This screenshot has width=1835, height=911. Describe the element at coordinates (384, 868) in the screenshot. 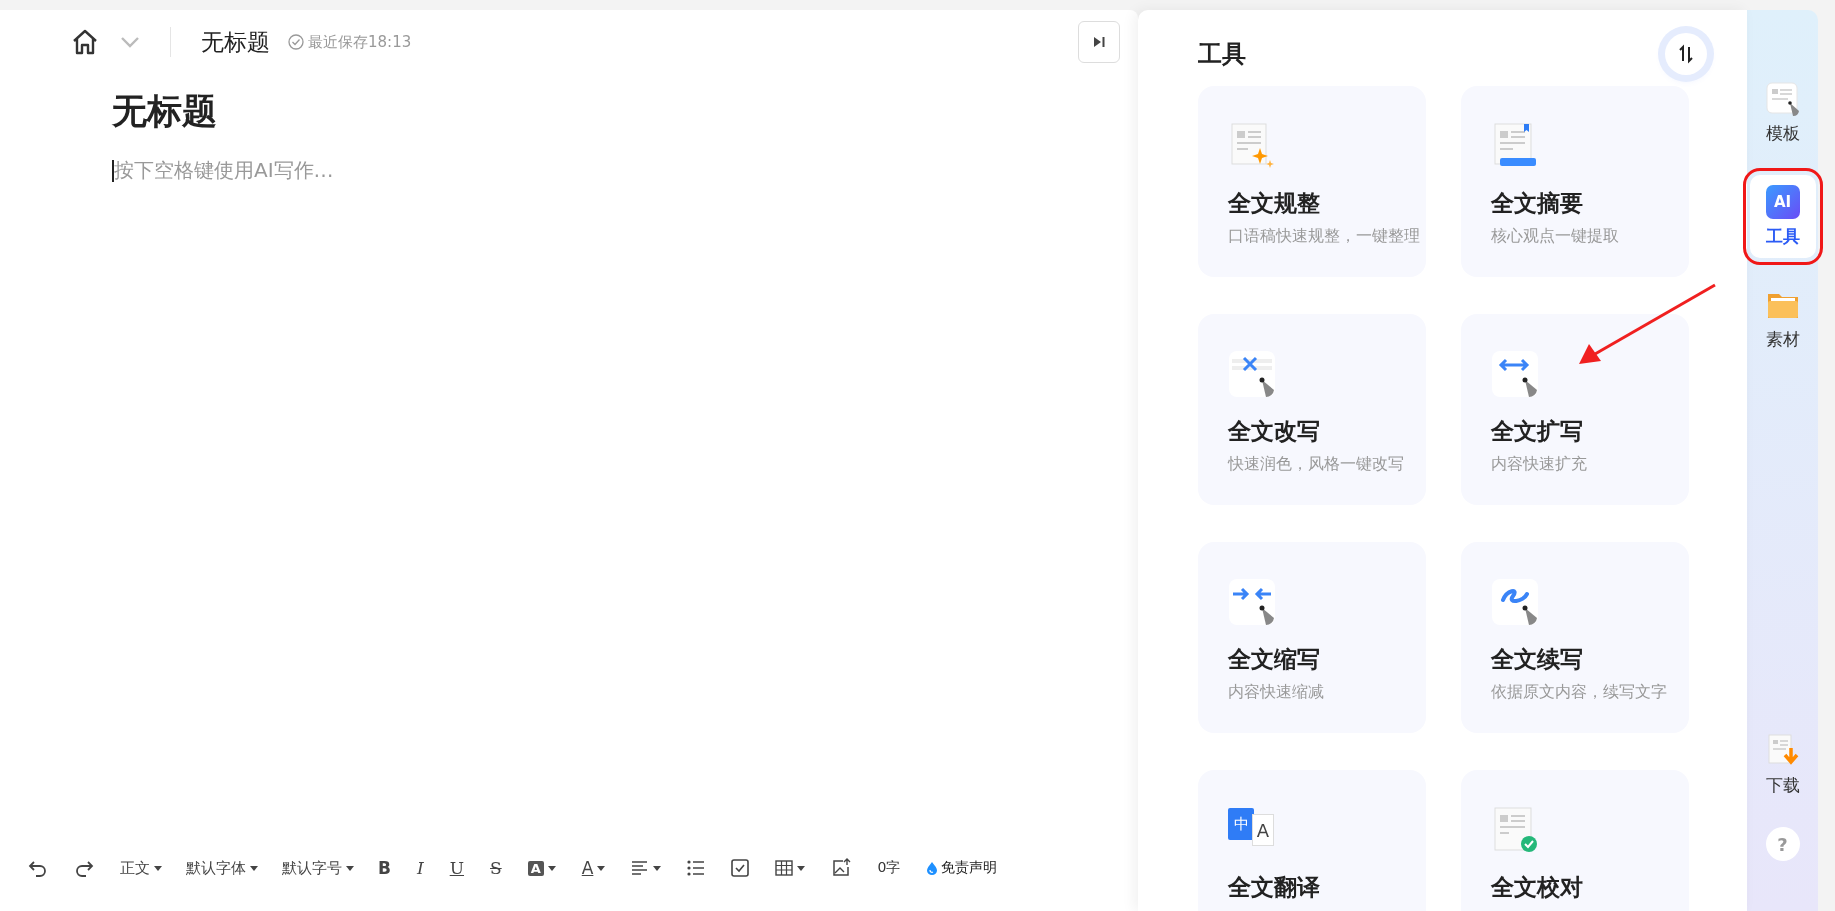

I see `bold-button: B` at that location.